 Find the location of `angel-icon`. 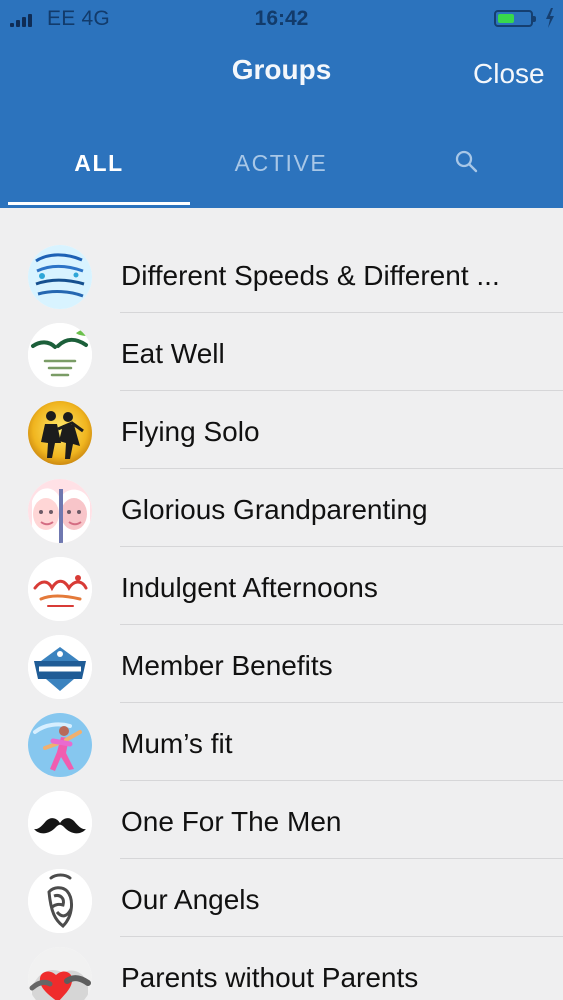

angel-icon is located at coordinates (60, 901).